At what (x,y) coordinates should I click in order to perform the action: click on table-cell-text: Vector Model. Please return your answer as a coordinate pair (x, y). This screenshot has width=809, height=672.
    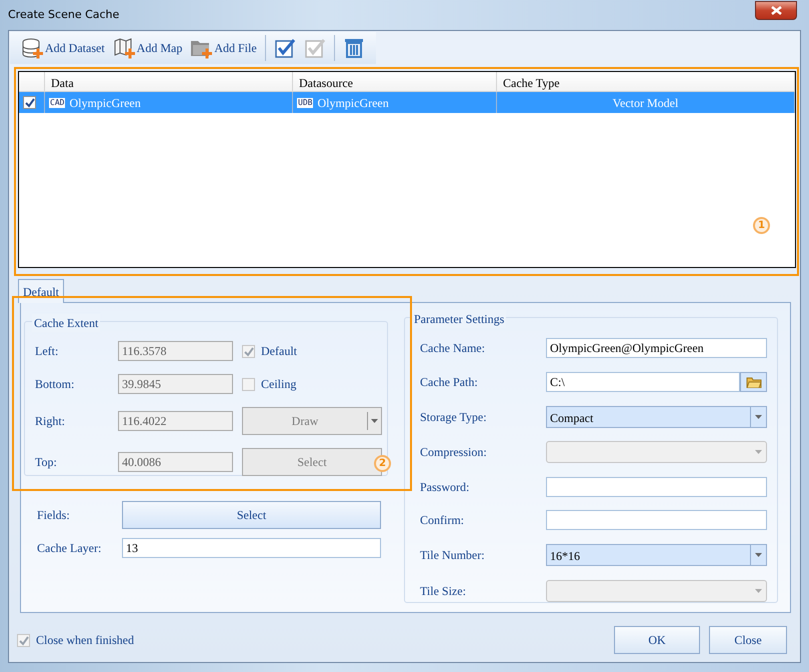
    Looking at the image, I should click on (645, 103).